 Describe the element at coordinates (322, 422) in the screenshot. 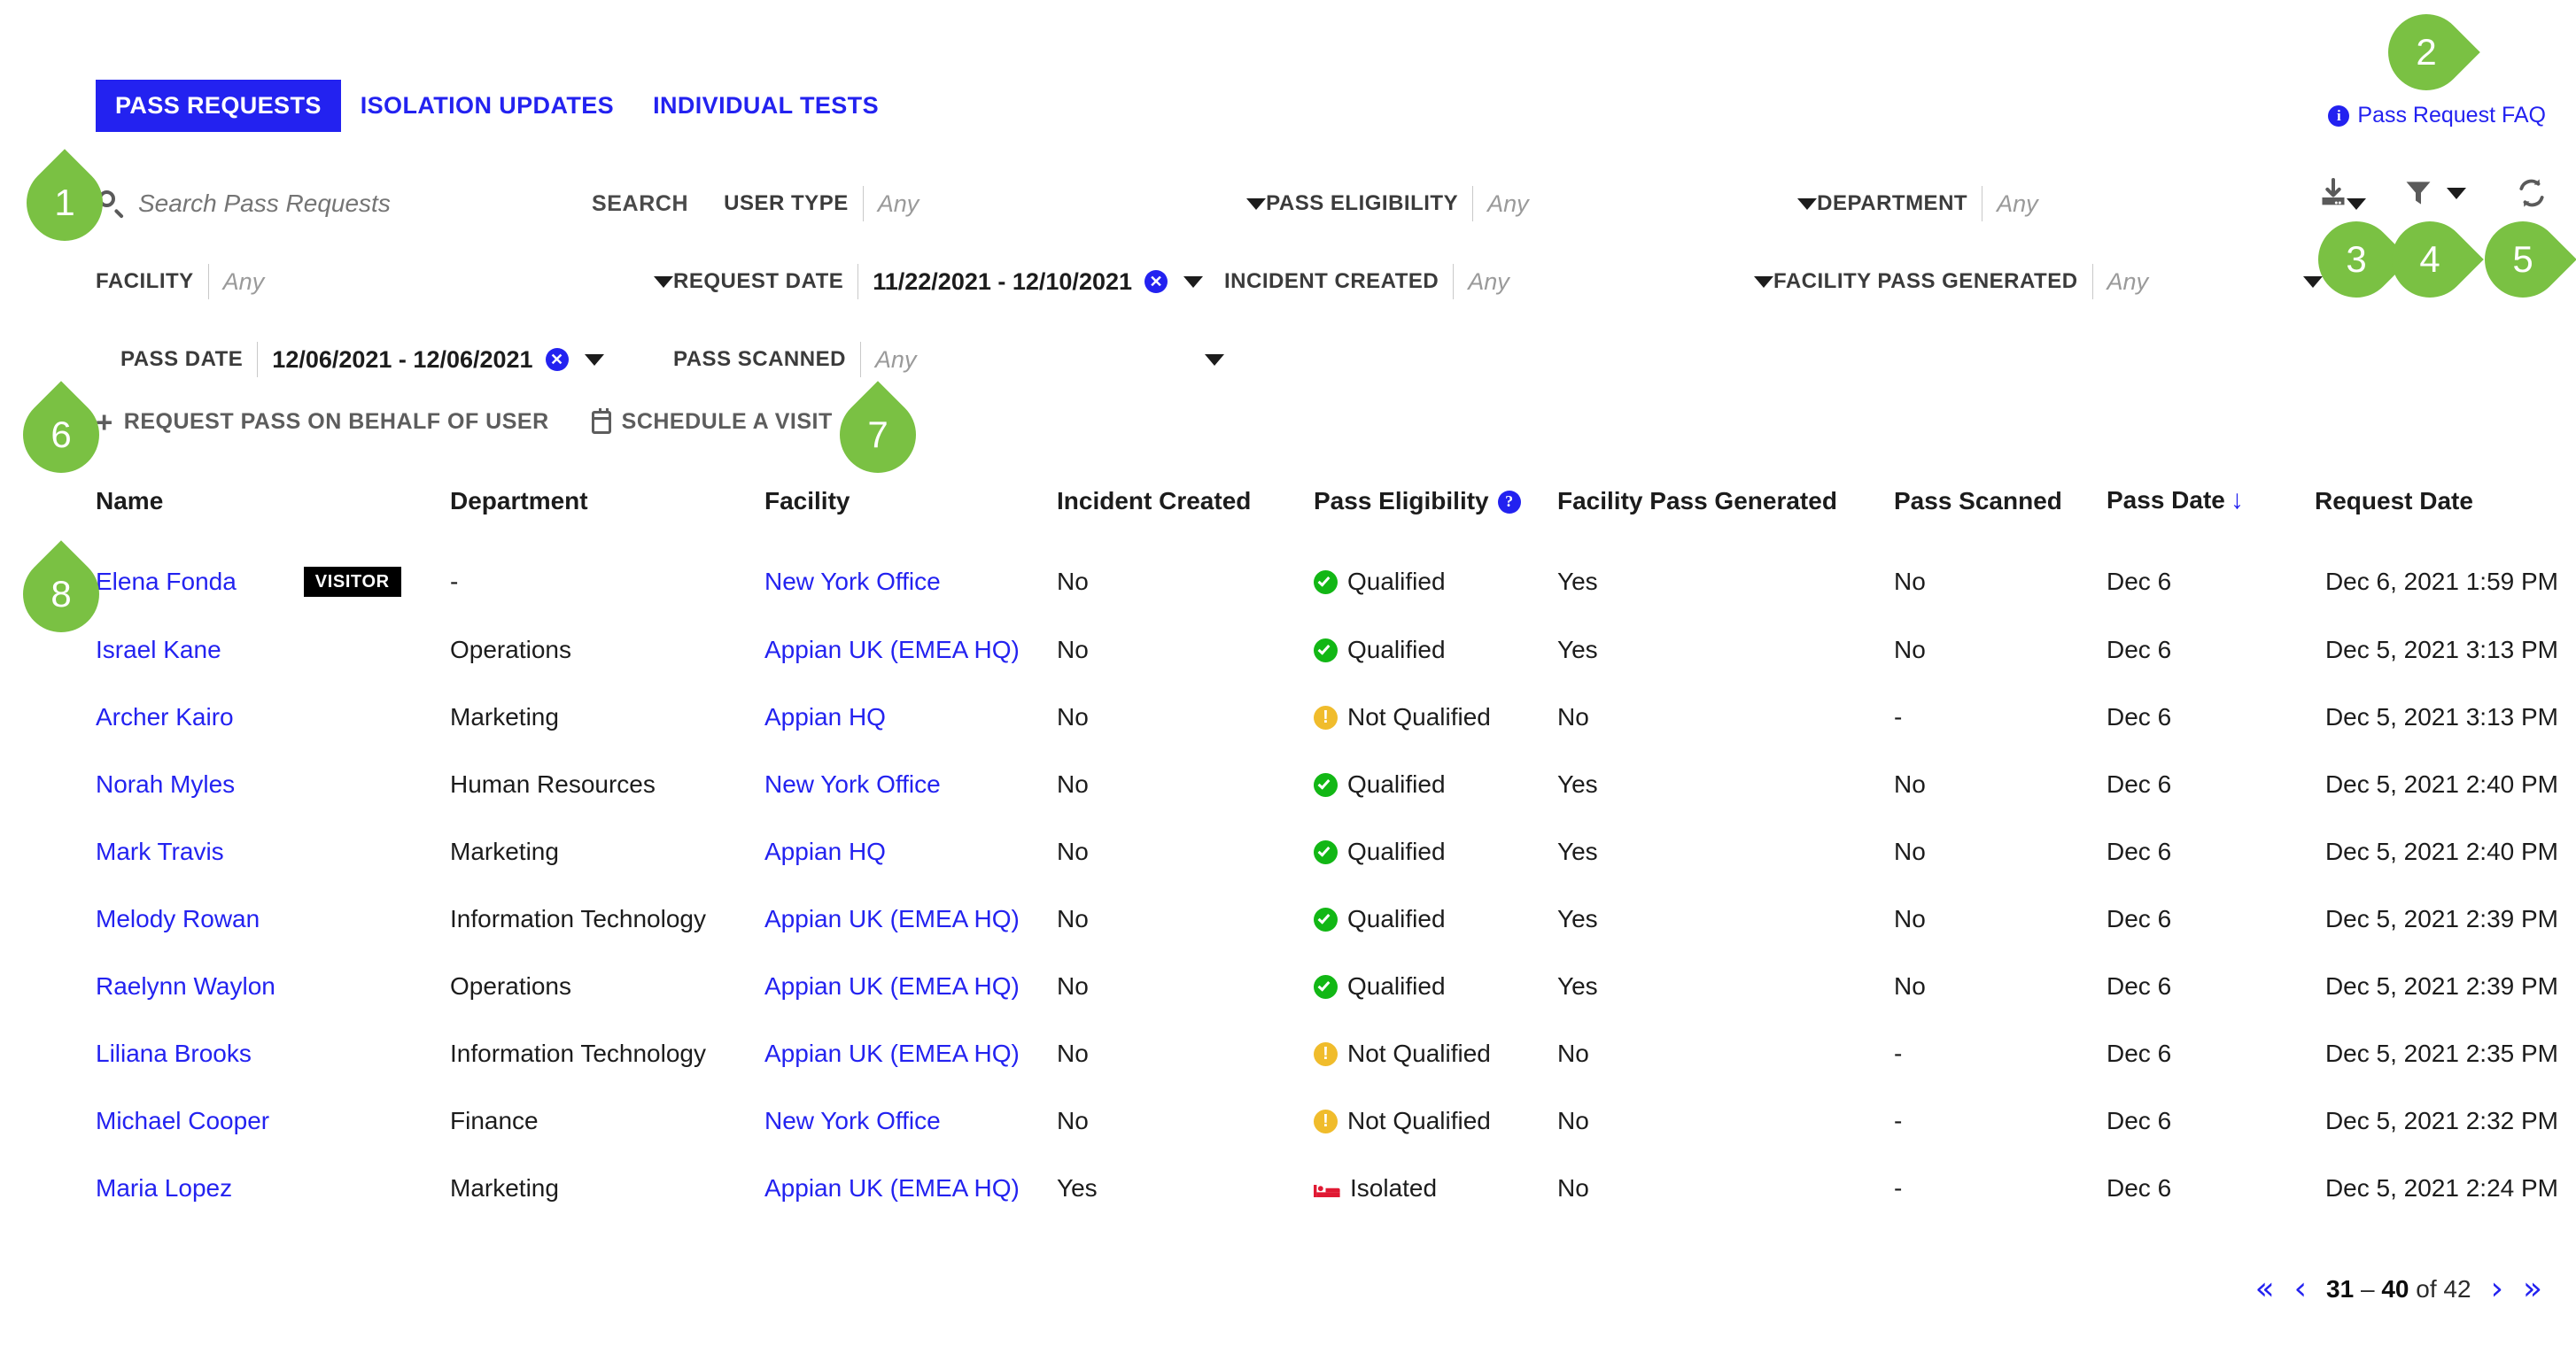

I see `request-pass-on-behalf-button: + REQUEST PASS ON BEHALF OF USER` at that location.